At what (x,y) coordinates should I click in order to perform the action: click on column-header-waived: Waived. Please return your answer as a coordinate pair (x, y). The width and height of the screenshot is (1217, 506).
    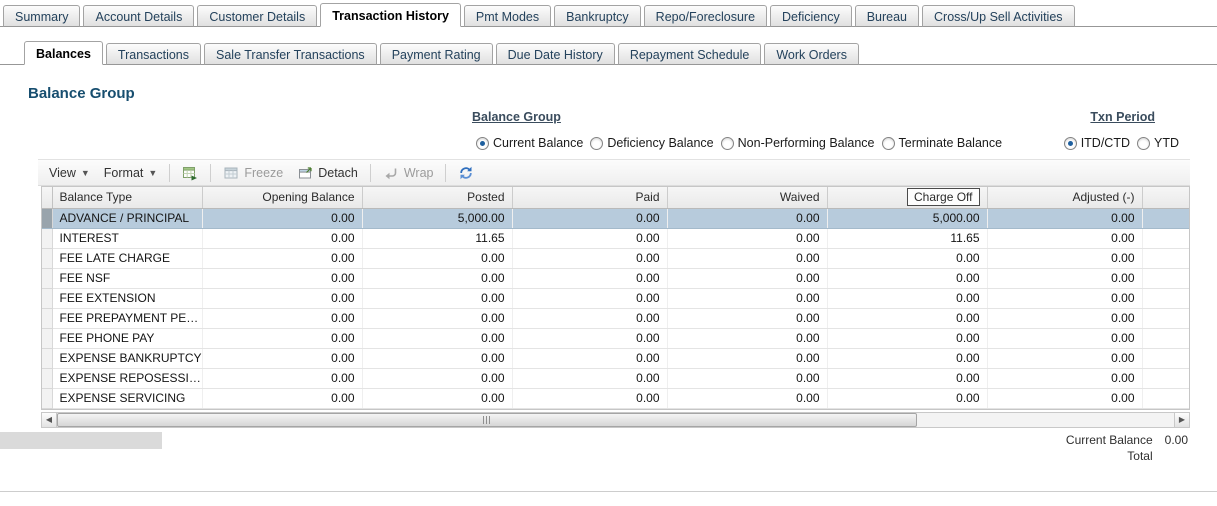
    Looking at the image, I should click on (747, 198).